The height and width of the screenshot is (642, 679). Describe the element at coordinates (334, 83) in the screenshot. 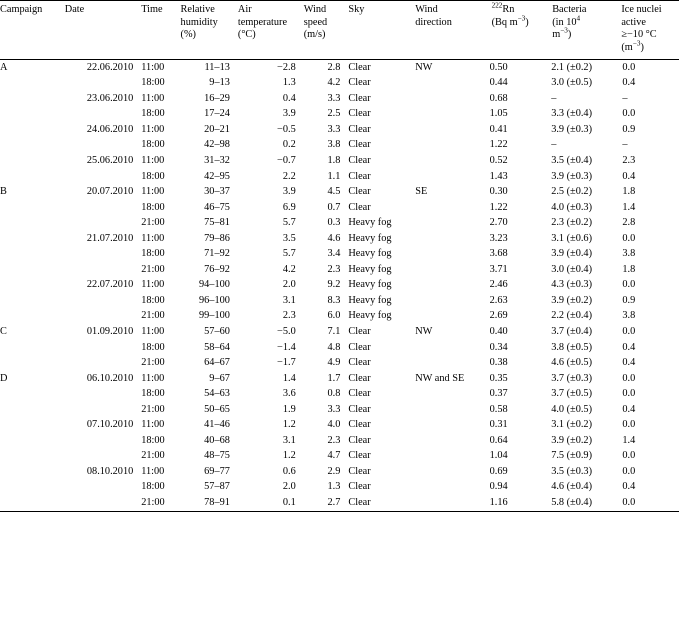

I see `measurement-cell-wind-speed: 4.2` at that location.